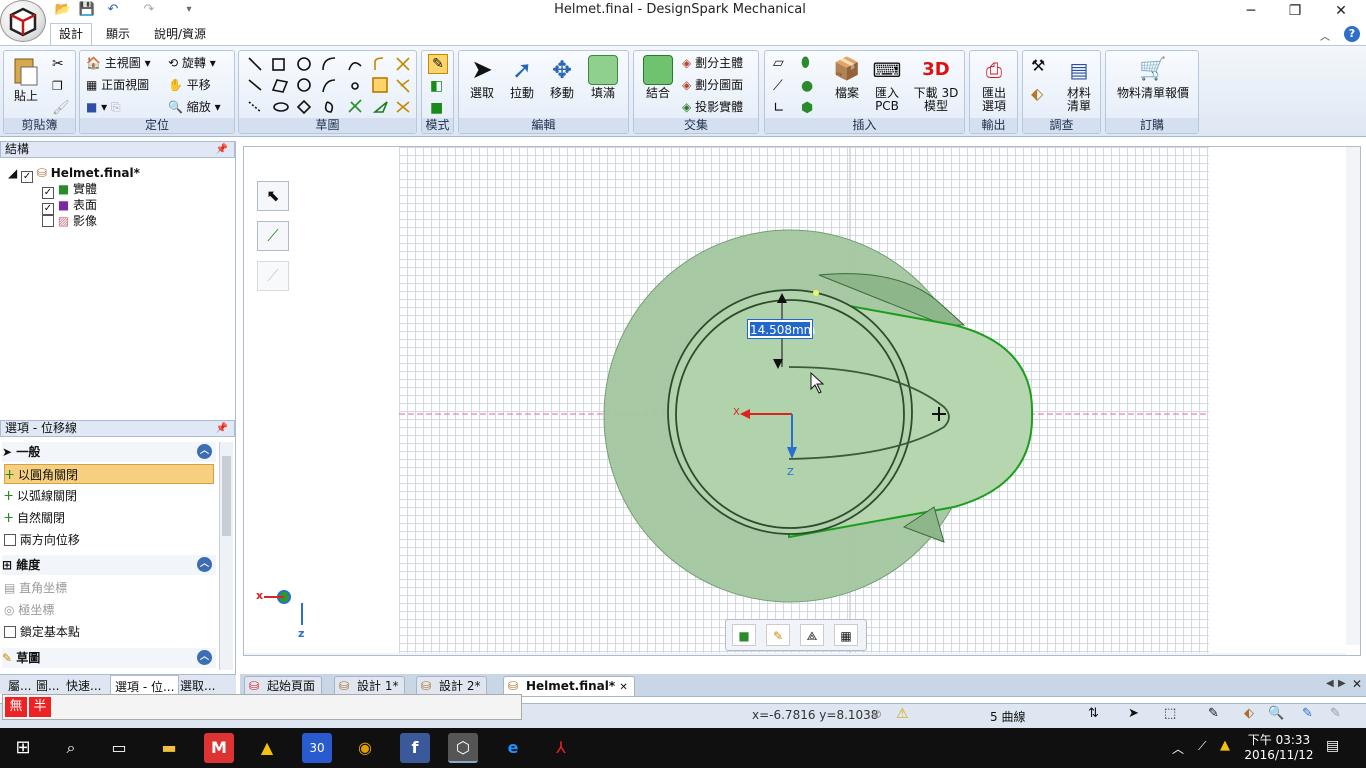 The height and width of the screenshot is (768, 1366). I want to click on mirror-tool-button: ⟋, so click(273, 276).